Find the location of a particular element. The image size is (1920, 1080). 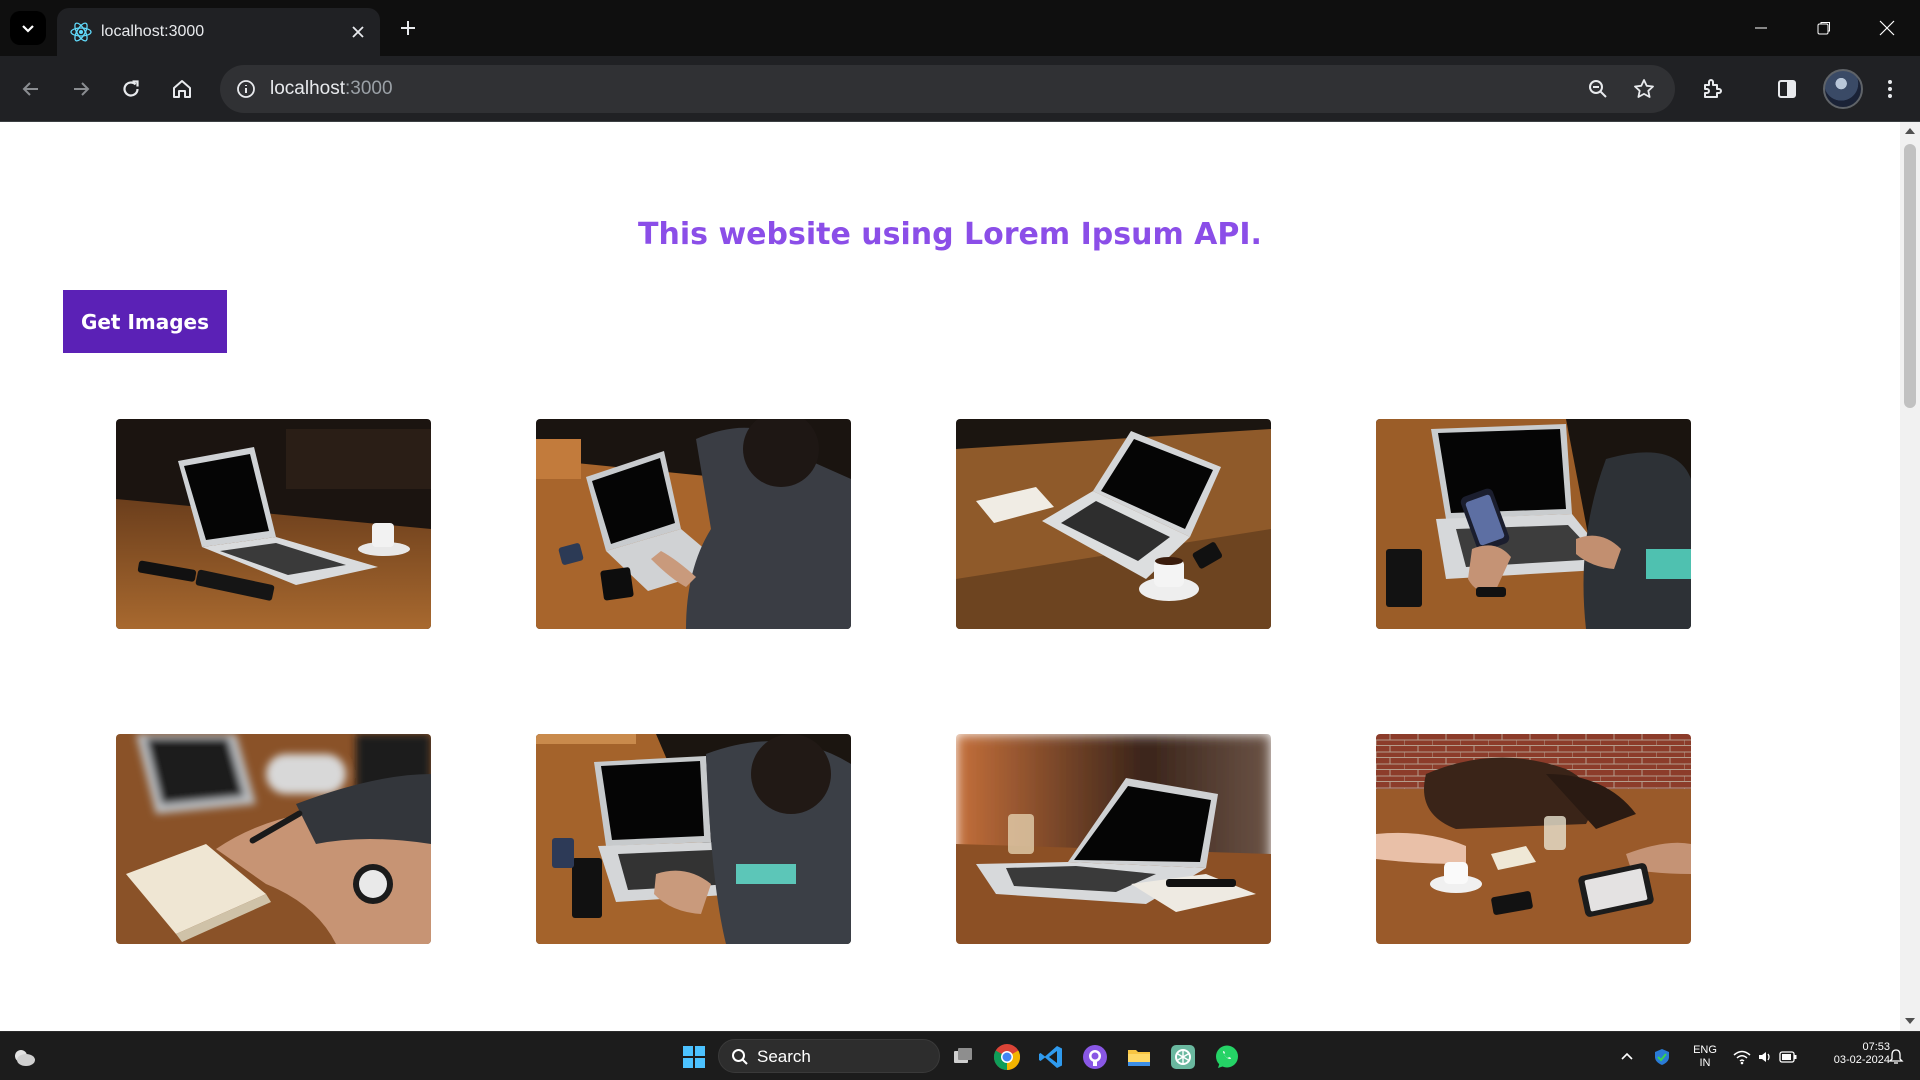

chrome-icon is located at coordinates (1007, 1057).